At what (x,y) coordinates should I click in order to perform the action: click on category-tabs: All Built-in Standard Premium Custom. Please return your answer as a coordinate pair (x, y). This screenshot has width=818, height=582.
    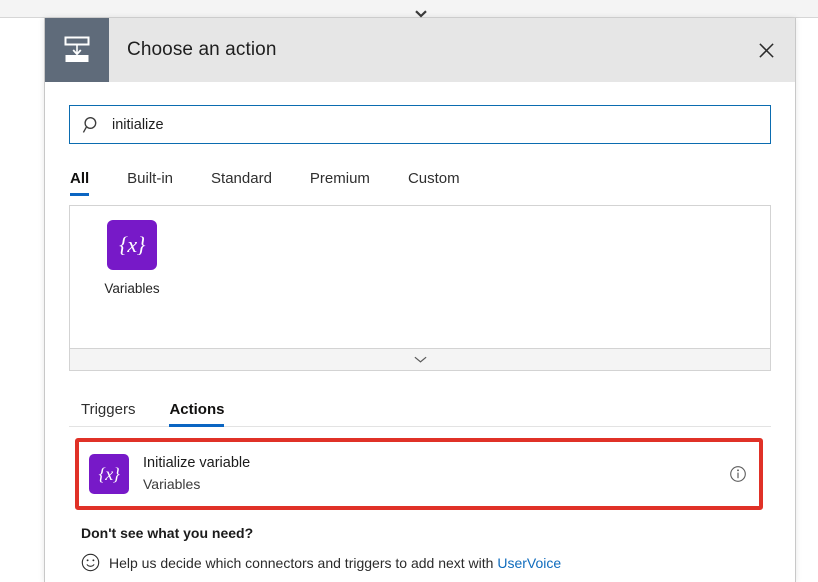
    Looking at the image, I should click on (420, 178).